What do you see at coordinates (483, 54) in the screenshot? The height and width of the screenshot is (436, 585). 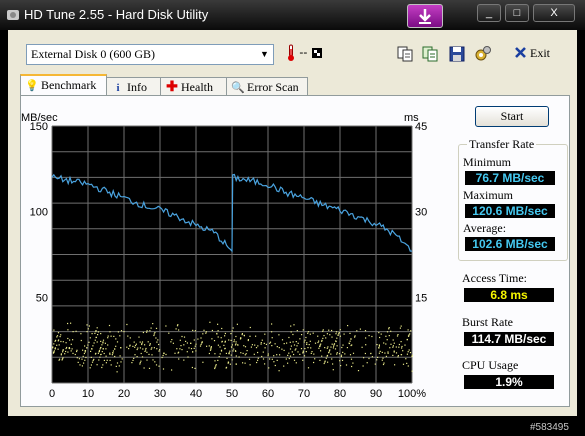 I see `options-icon` at bounding box center [483, 54].